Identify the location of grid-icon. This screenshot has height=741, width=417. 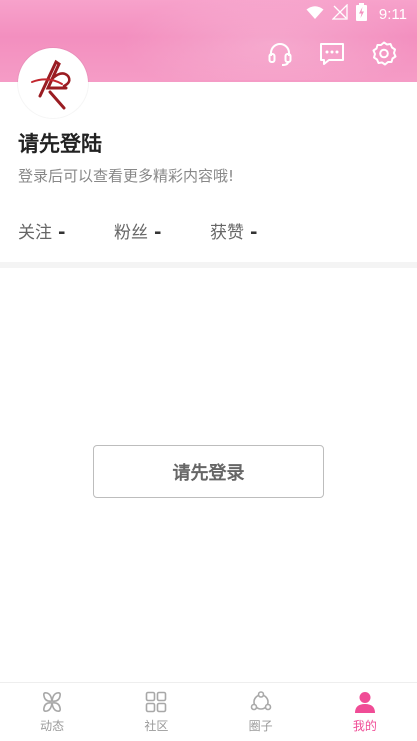
(156, 702).